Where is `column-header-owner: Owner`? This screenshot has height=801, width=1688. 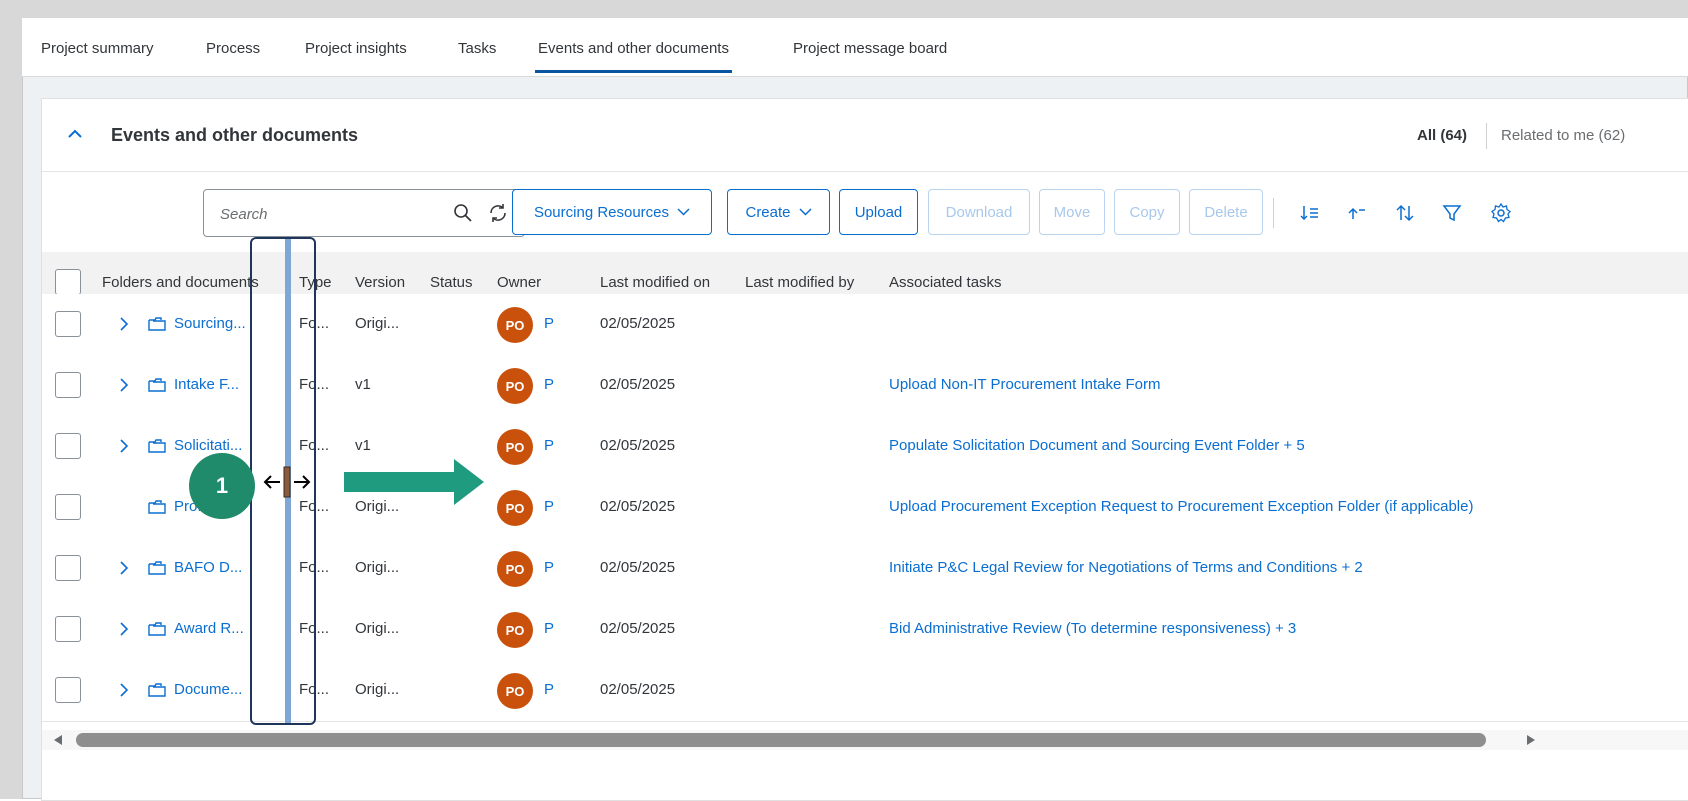 column-header-owner: Owner is located at coordinates (519, 282).